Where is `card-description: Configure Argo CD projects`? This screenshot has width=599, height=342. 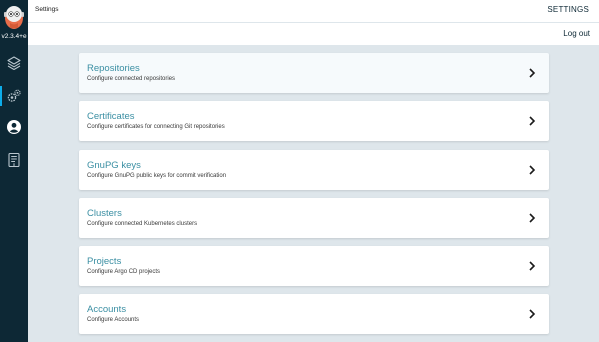 card-description: Configure Argo CD projects is located at coordinates (124, 272).